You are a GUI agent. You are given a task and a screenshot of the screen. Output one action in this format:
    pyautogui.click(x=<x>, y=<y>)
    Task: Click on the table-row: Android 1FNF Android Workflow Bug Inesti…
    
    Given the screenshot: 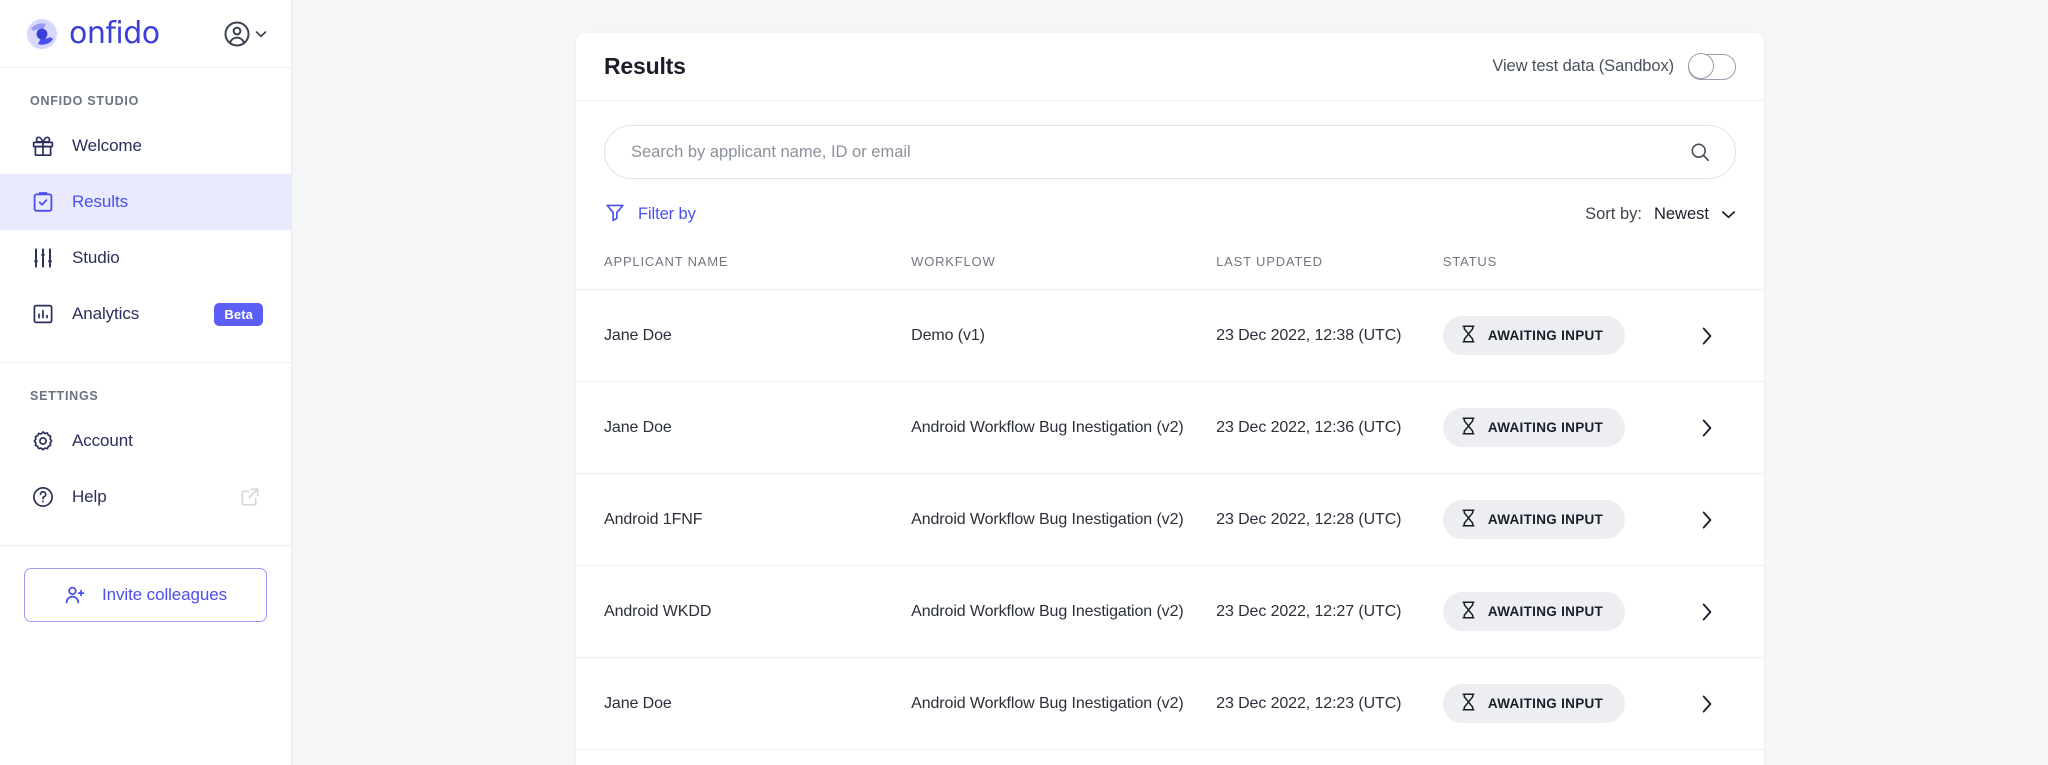 What is the action you would take?
    pyautogui.click(x=1170, y=519)
    